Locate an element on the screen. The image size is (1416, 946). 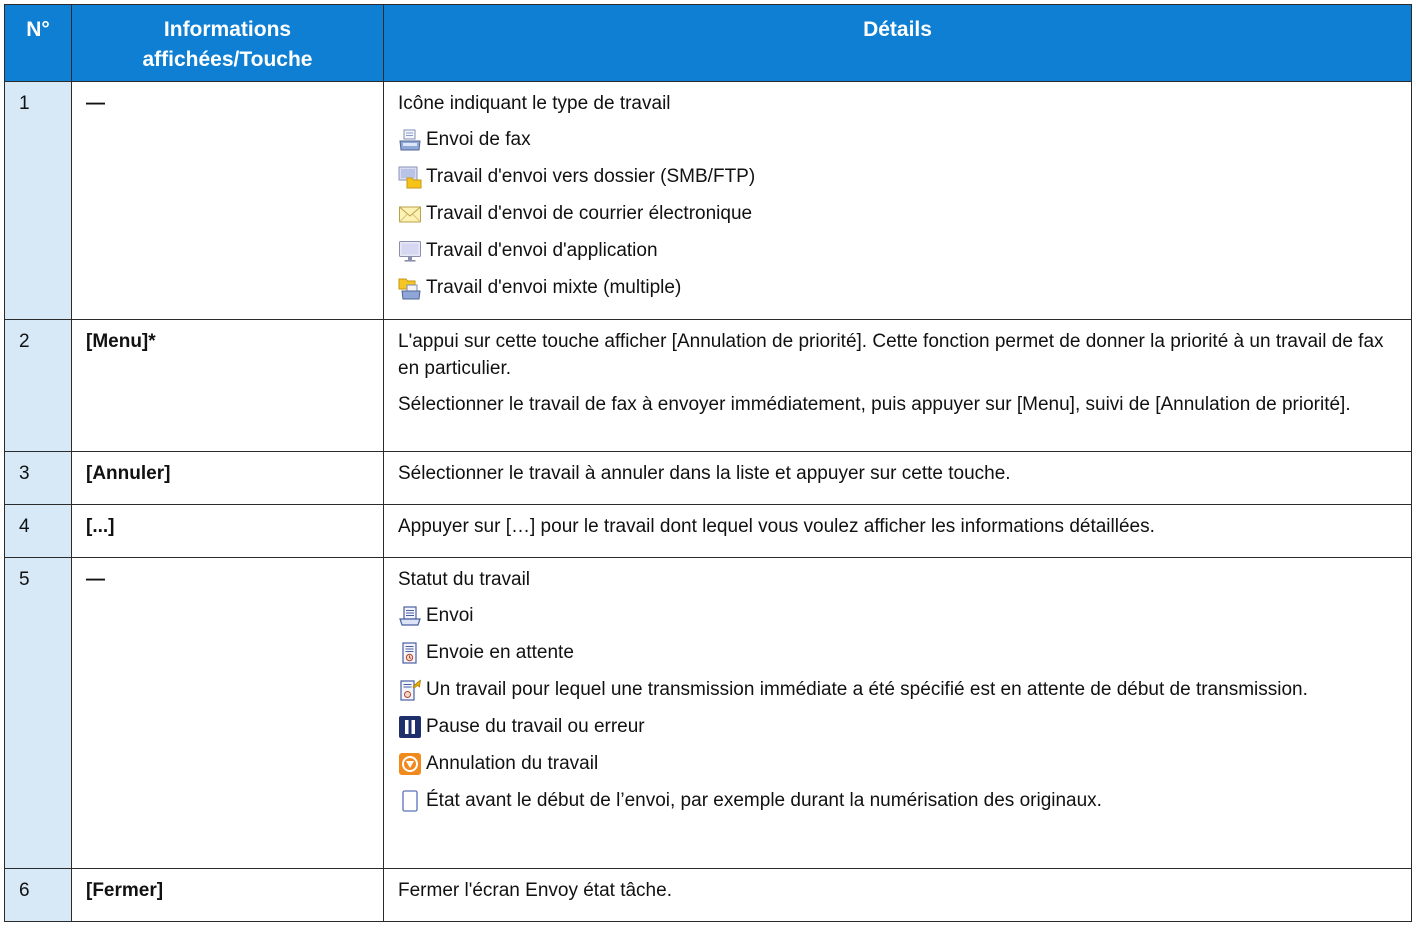
fax-job-icon is located at coordinates (410, 140).